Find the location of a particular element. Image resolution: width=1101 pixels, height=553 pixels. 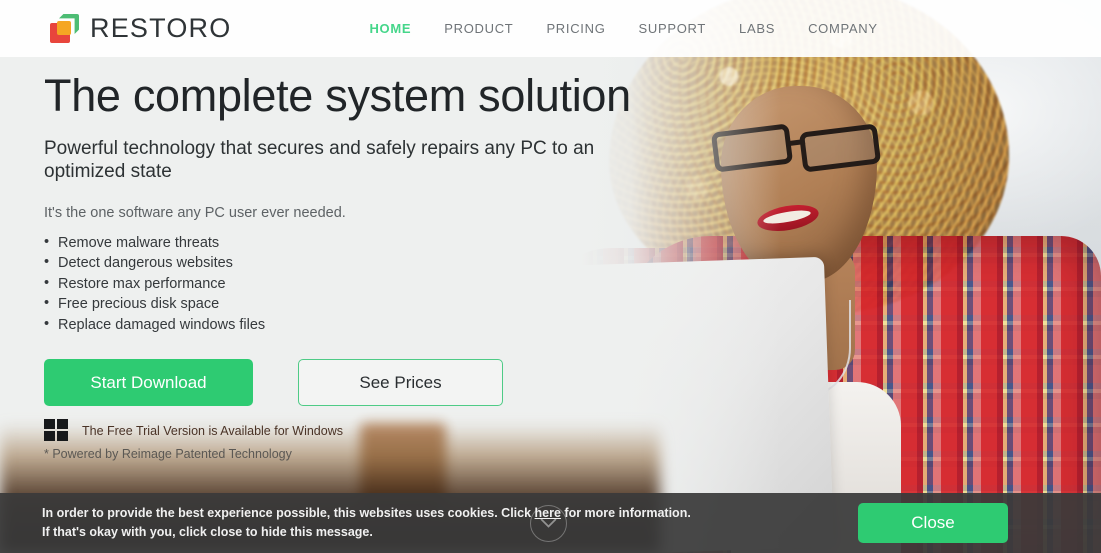

logo-orange-face is located at coordinates (64, 28).